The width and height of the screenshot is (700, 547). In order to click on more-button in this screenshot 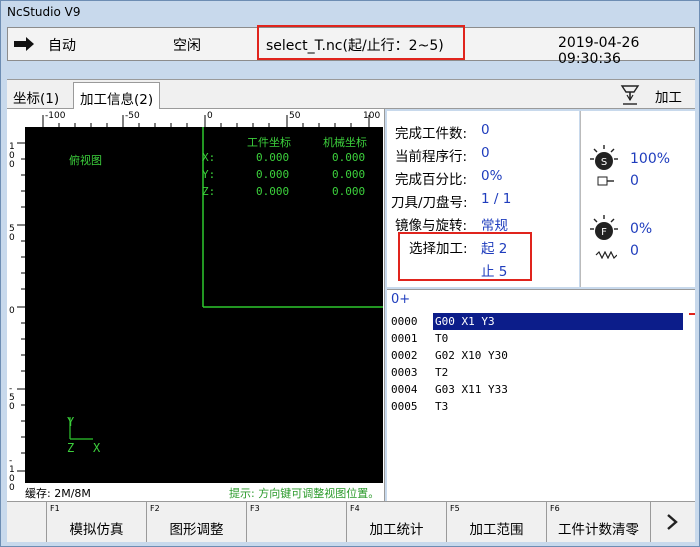, I will do `click(673, 522)`.